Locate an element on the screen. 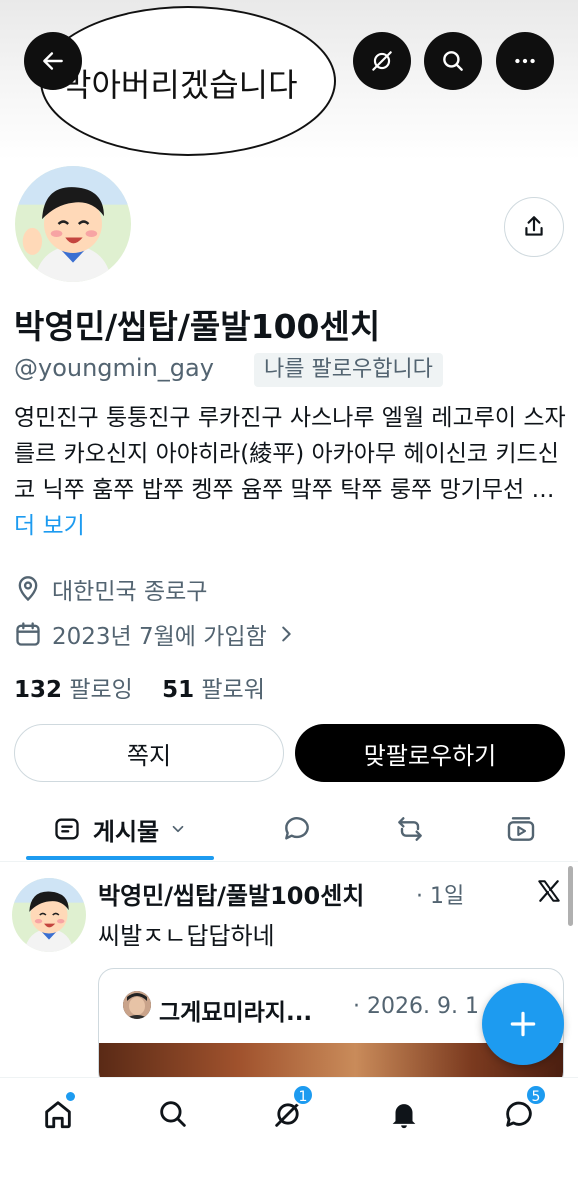 This screenshot has height=1200, width=578. more-icon is located at coordinates (525, 61).